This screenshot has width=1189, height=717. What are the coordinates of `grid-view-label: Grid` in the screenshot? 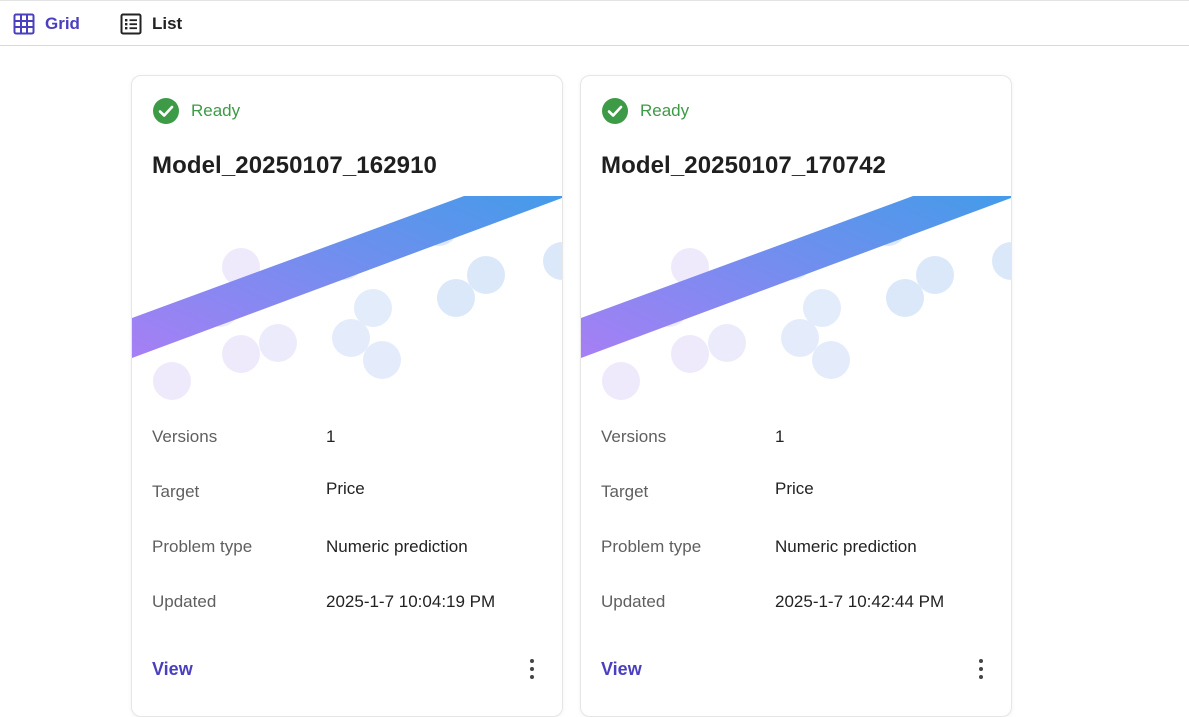 It's located at (62, 23).